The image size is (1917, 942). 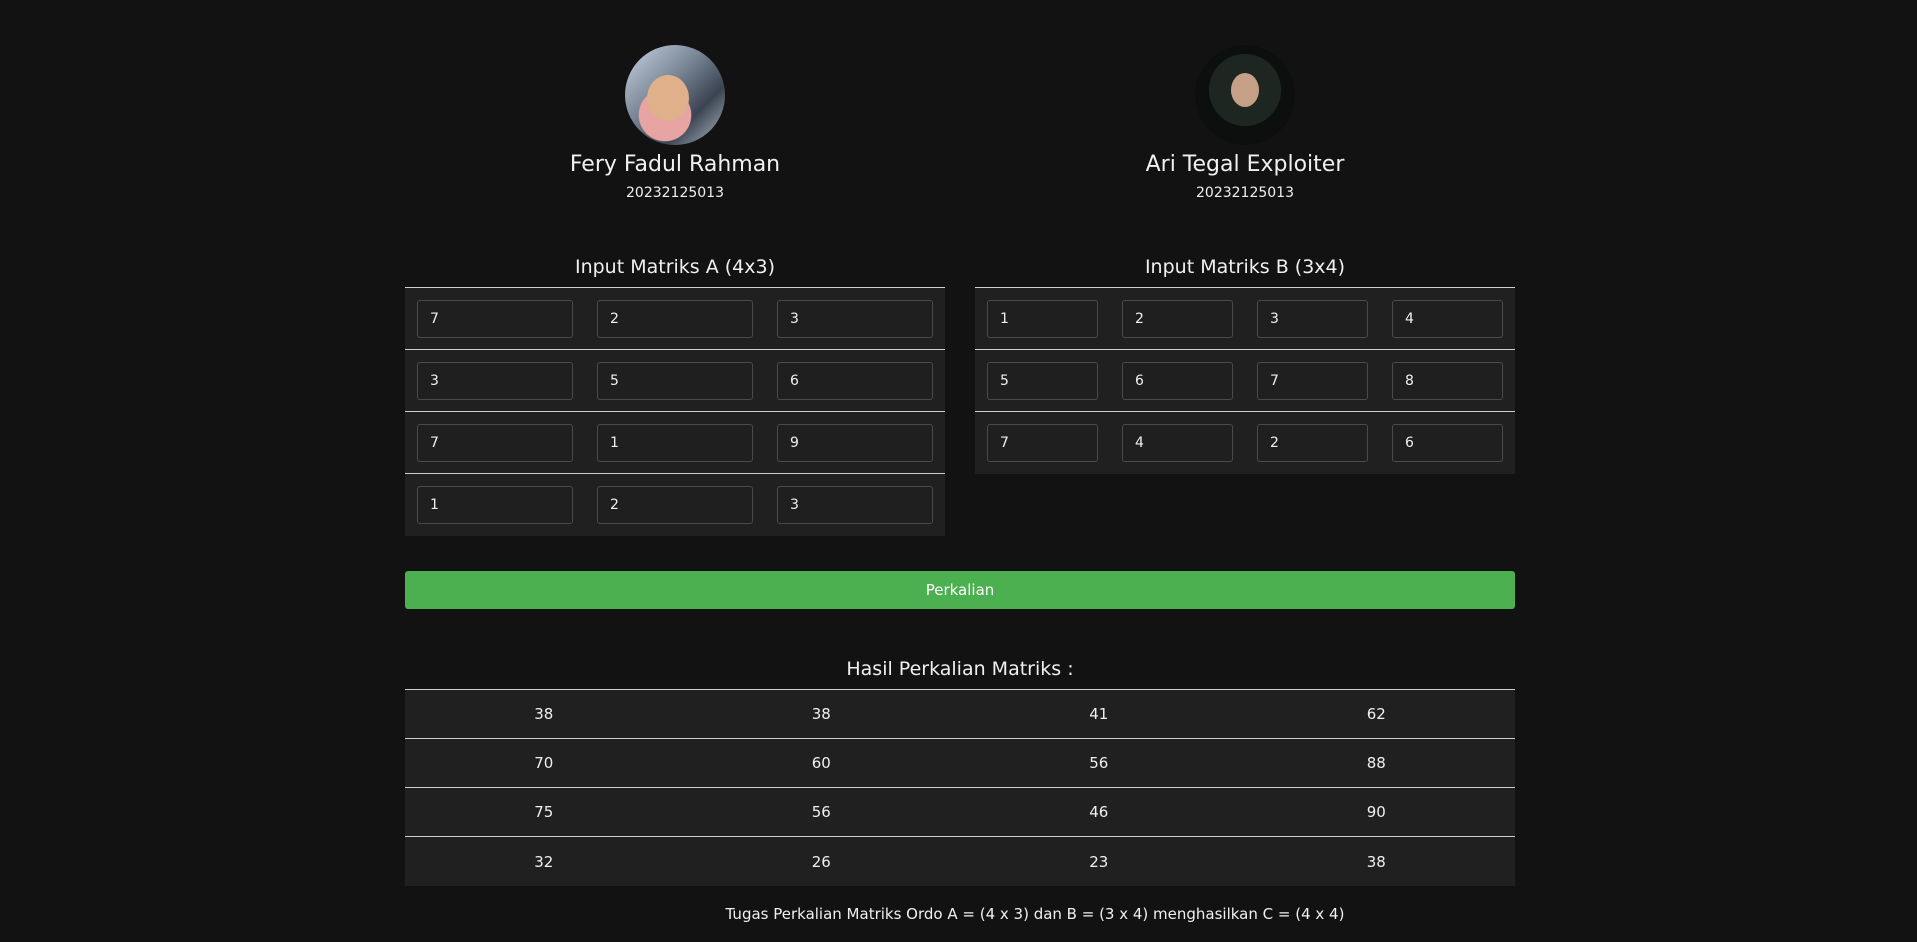 What do you see at coordinates (1245, 267) in the screenshot?
I see `matrix-b-title: Input Matriks B (3x4)` at bounding box center [1245, 267].